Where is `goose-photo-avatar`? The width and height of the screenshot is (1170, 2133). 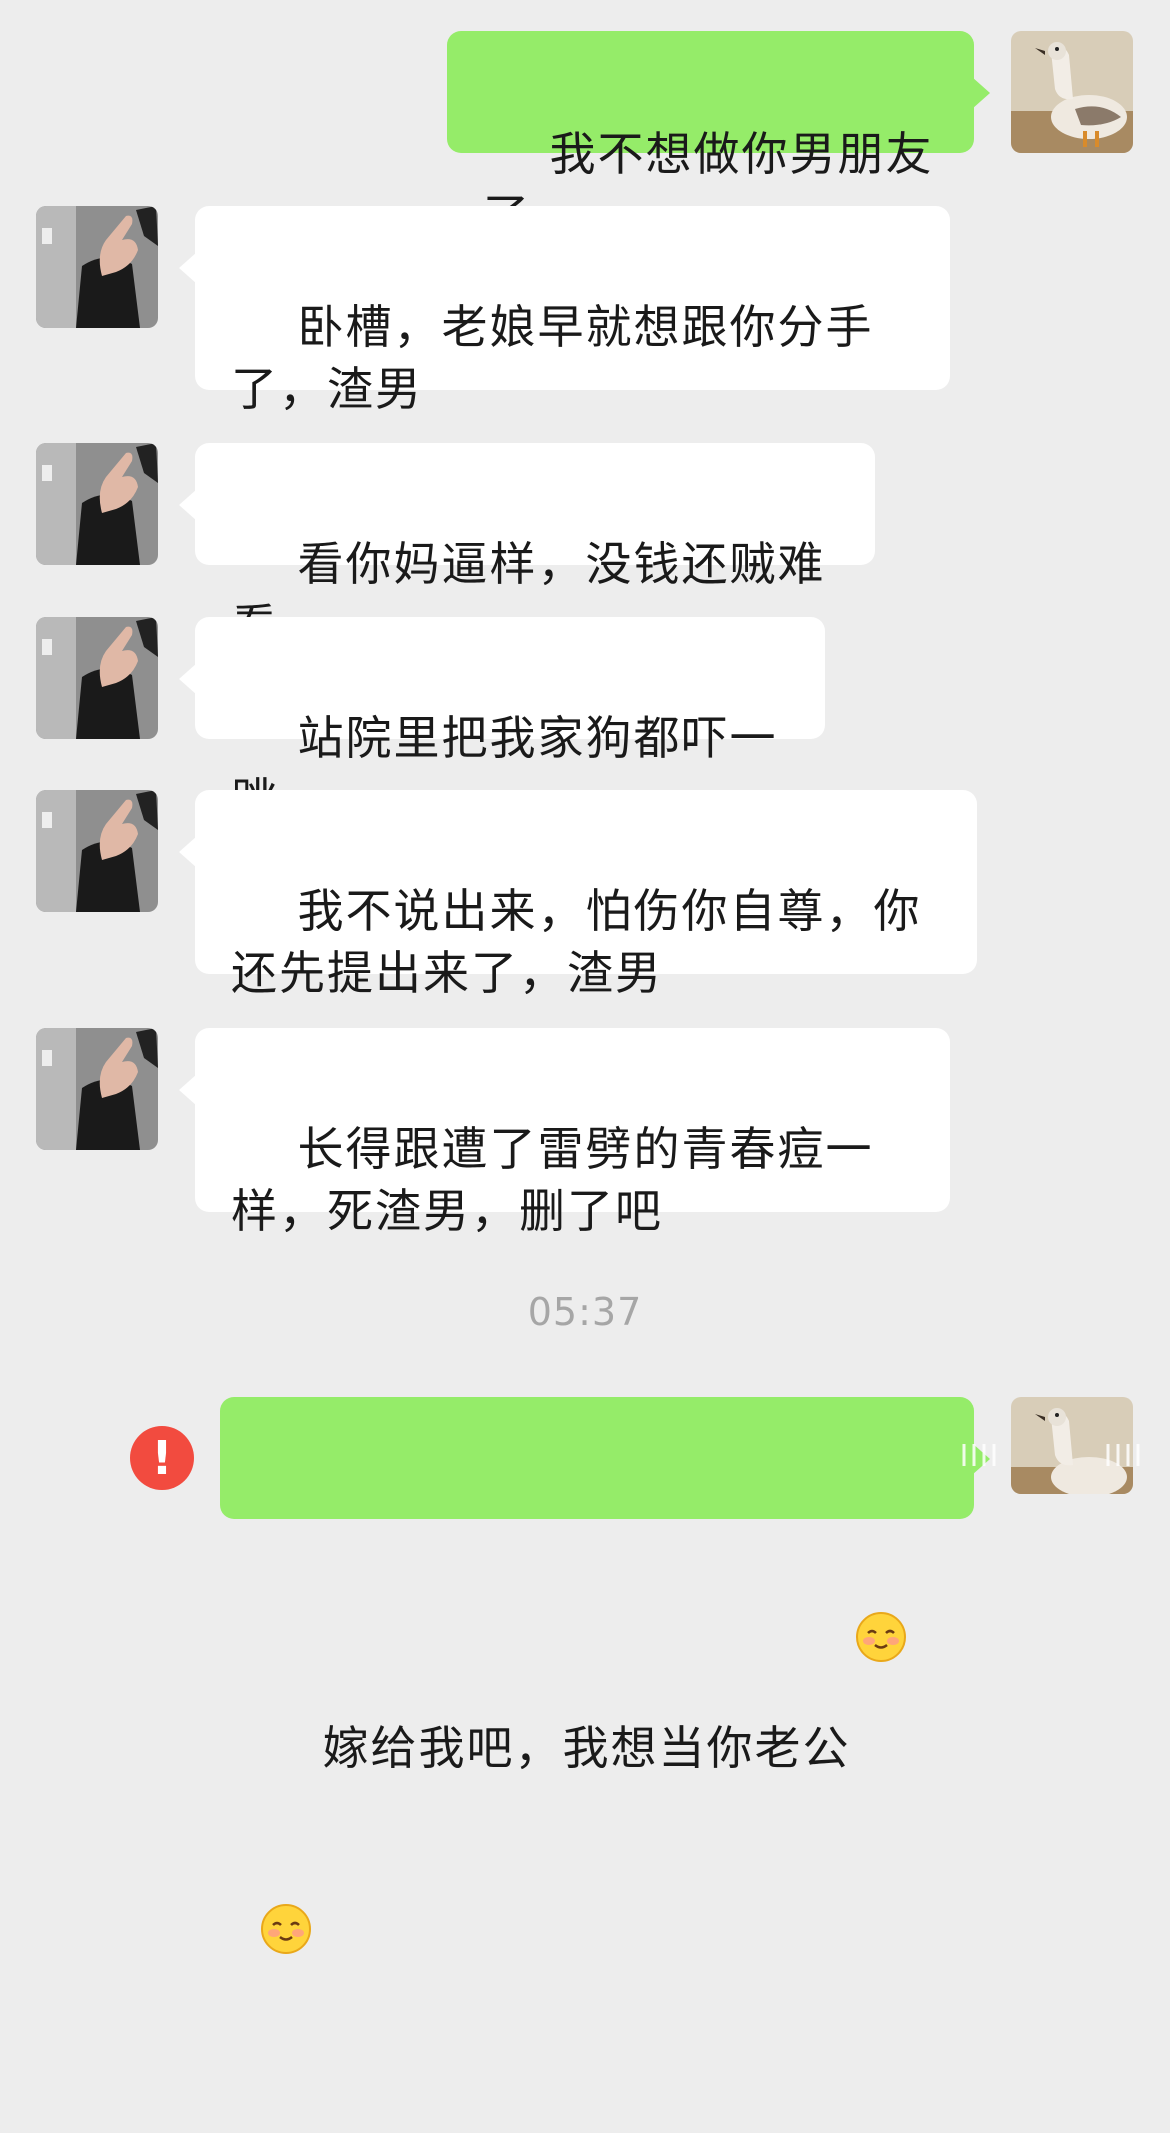
goose-photo-avatar is located at coordinates (1072, 92).